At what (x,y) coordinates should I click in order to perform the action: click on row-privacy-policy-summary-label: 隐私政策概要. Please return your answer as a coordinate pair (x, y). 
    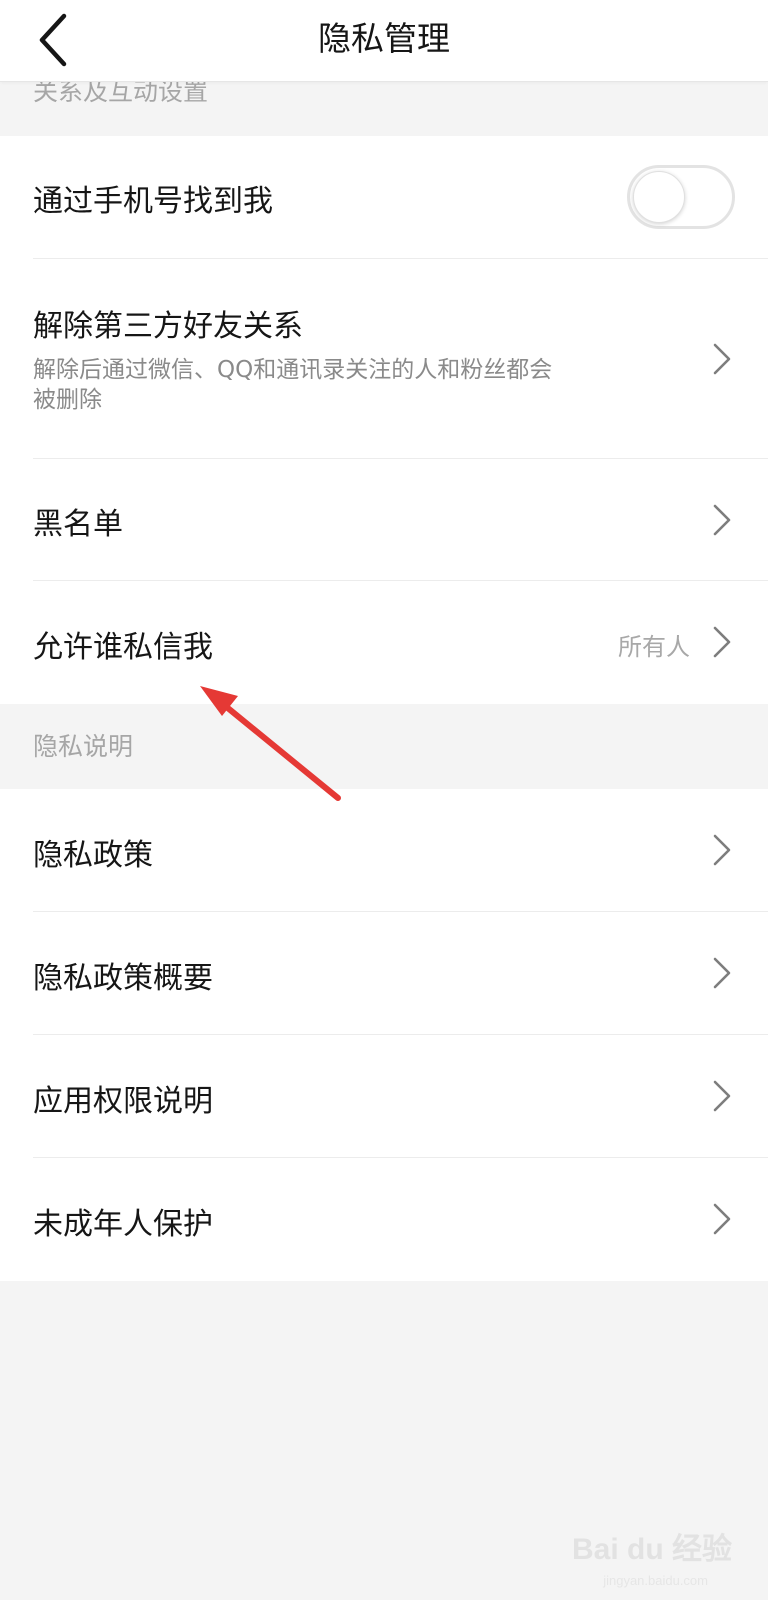
    Looking at the image, I should click on (123, 978).